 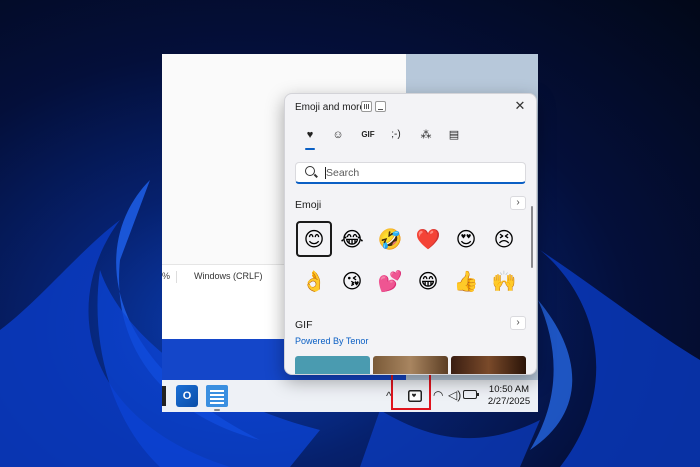 I want to click on emoji-cell: 👍, so click(x=466, y=281).